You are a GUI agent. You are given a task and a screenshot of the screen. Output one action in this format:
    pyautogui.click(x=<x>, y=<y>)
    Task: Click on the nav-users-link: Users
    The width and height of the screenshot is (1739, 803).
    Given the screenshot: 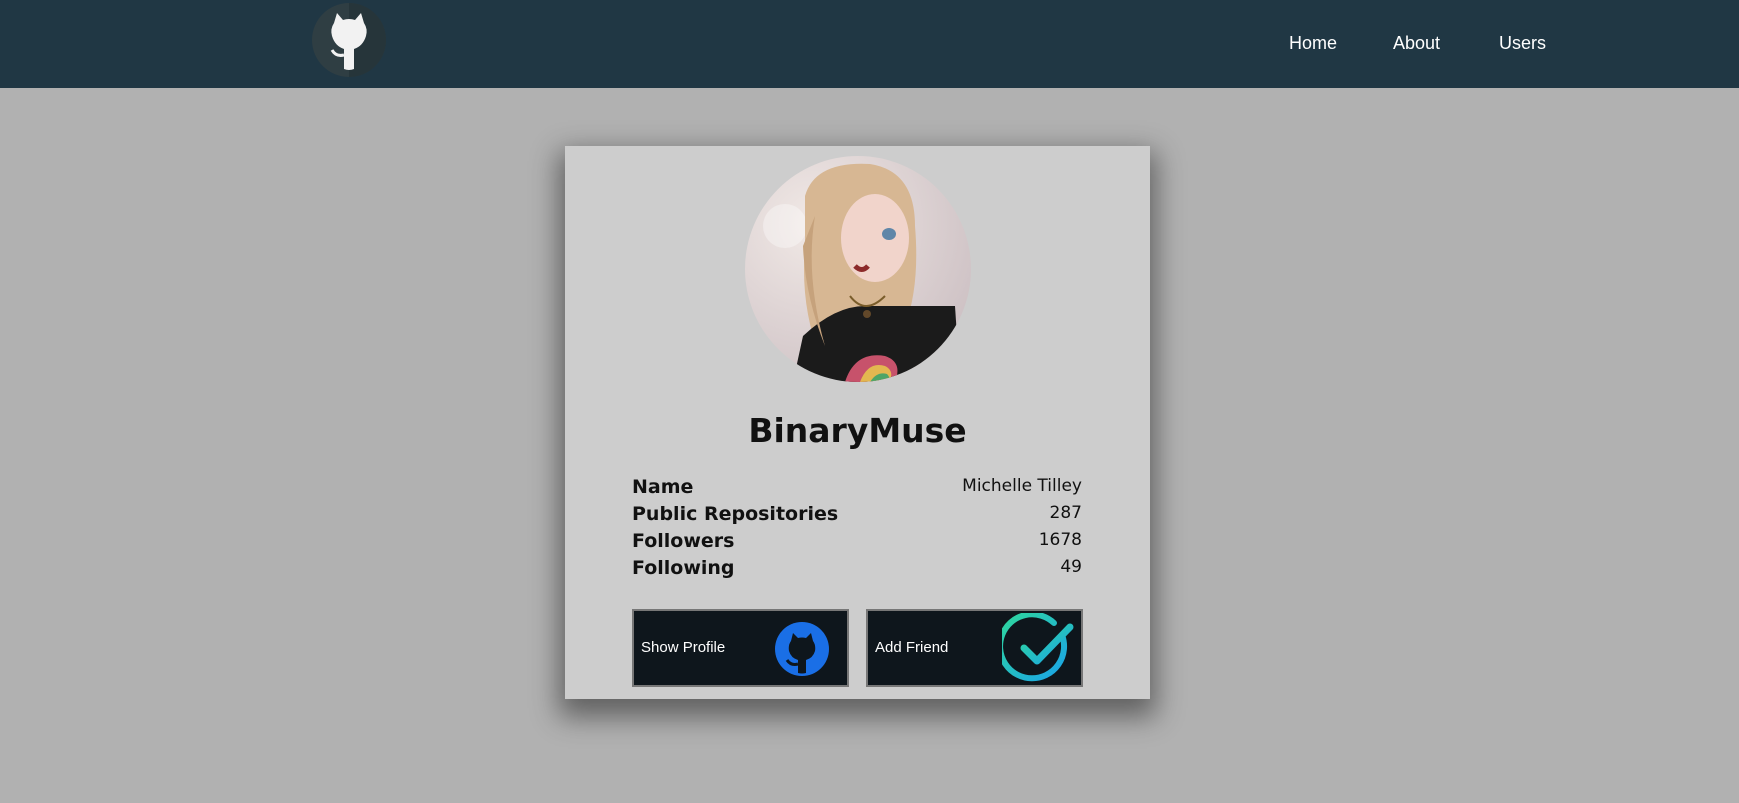 What is the action you would take?
    pyautogui.click(x=1522, y=43)
    